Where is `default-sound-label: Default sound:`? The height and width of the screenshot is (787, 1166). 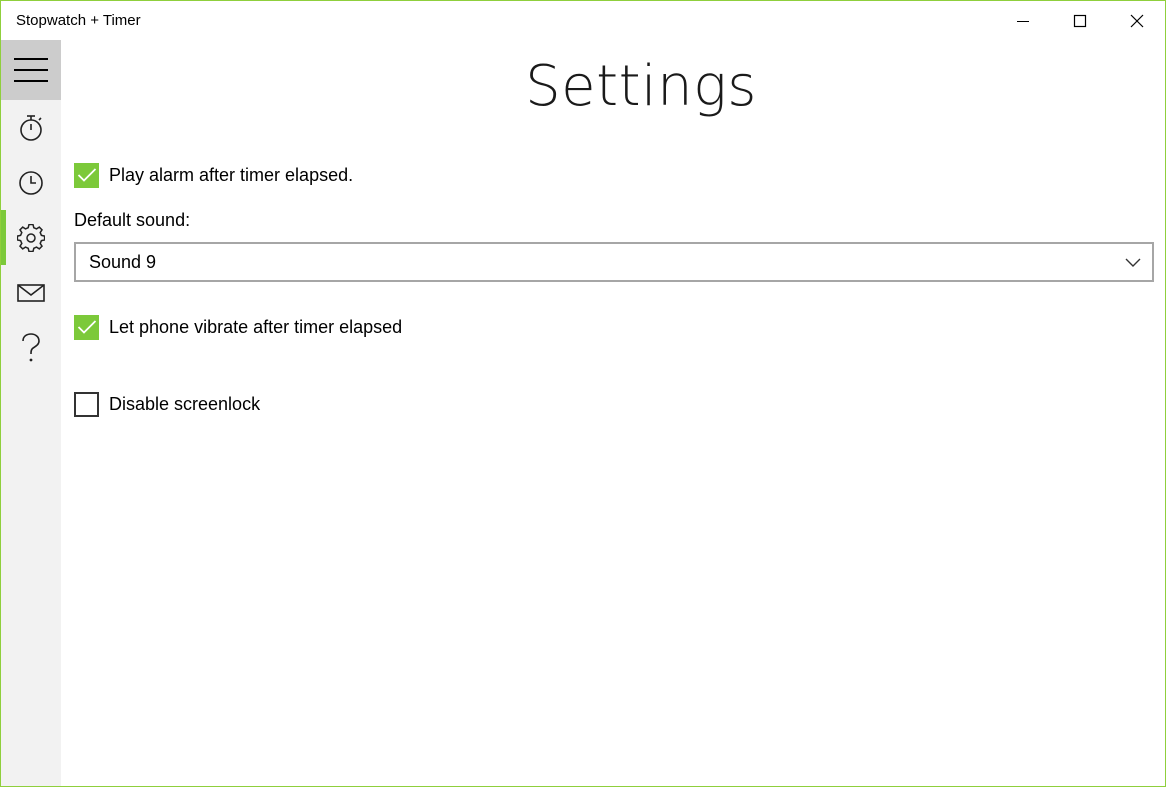
default-sound-label: Default sound: is located at coordinates (132, 220).